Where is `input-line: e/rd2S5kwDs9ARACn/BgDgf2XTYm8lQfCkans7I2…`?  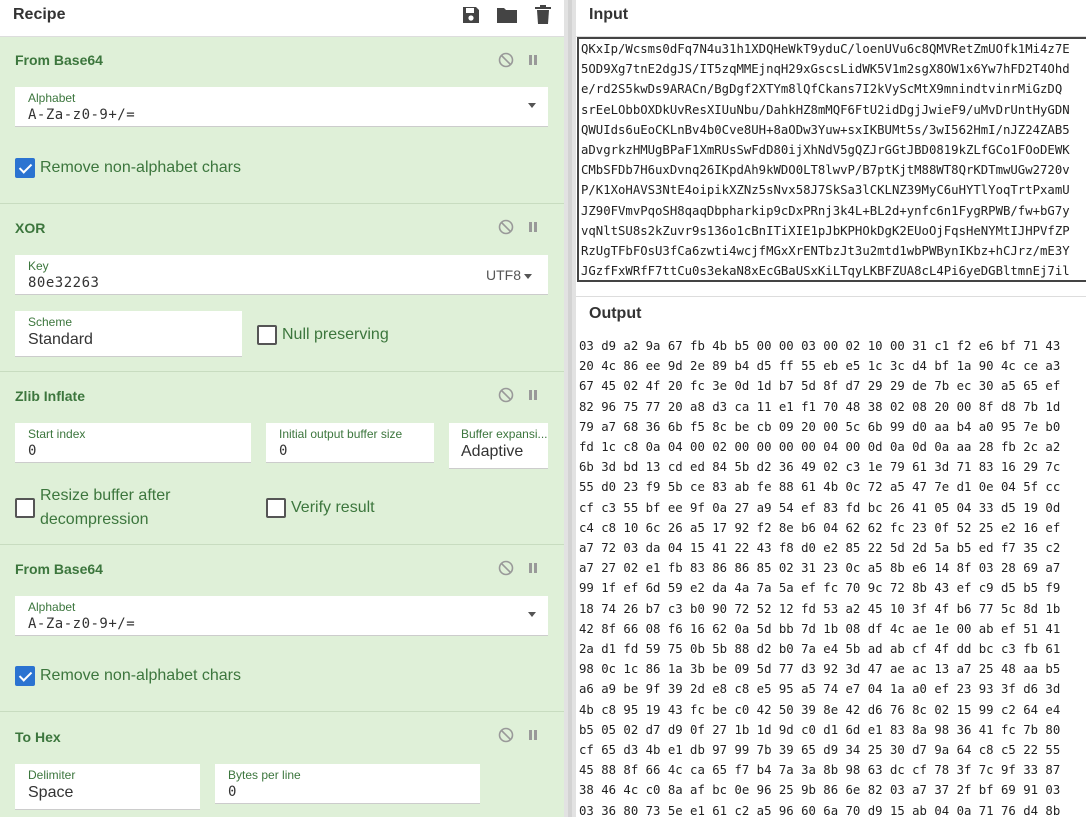 input-line: e/rd2S5kwDs9ARACn/BgDgf2XTYm8lQfCkans7I2… is located at coordinates (822, 89).